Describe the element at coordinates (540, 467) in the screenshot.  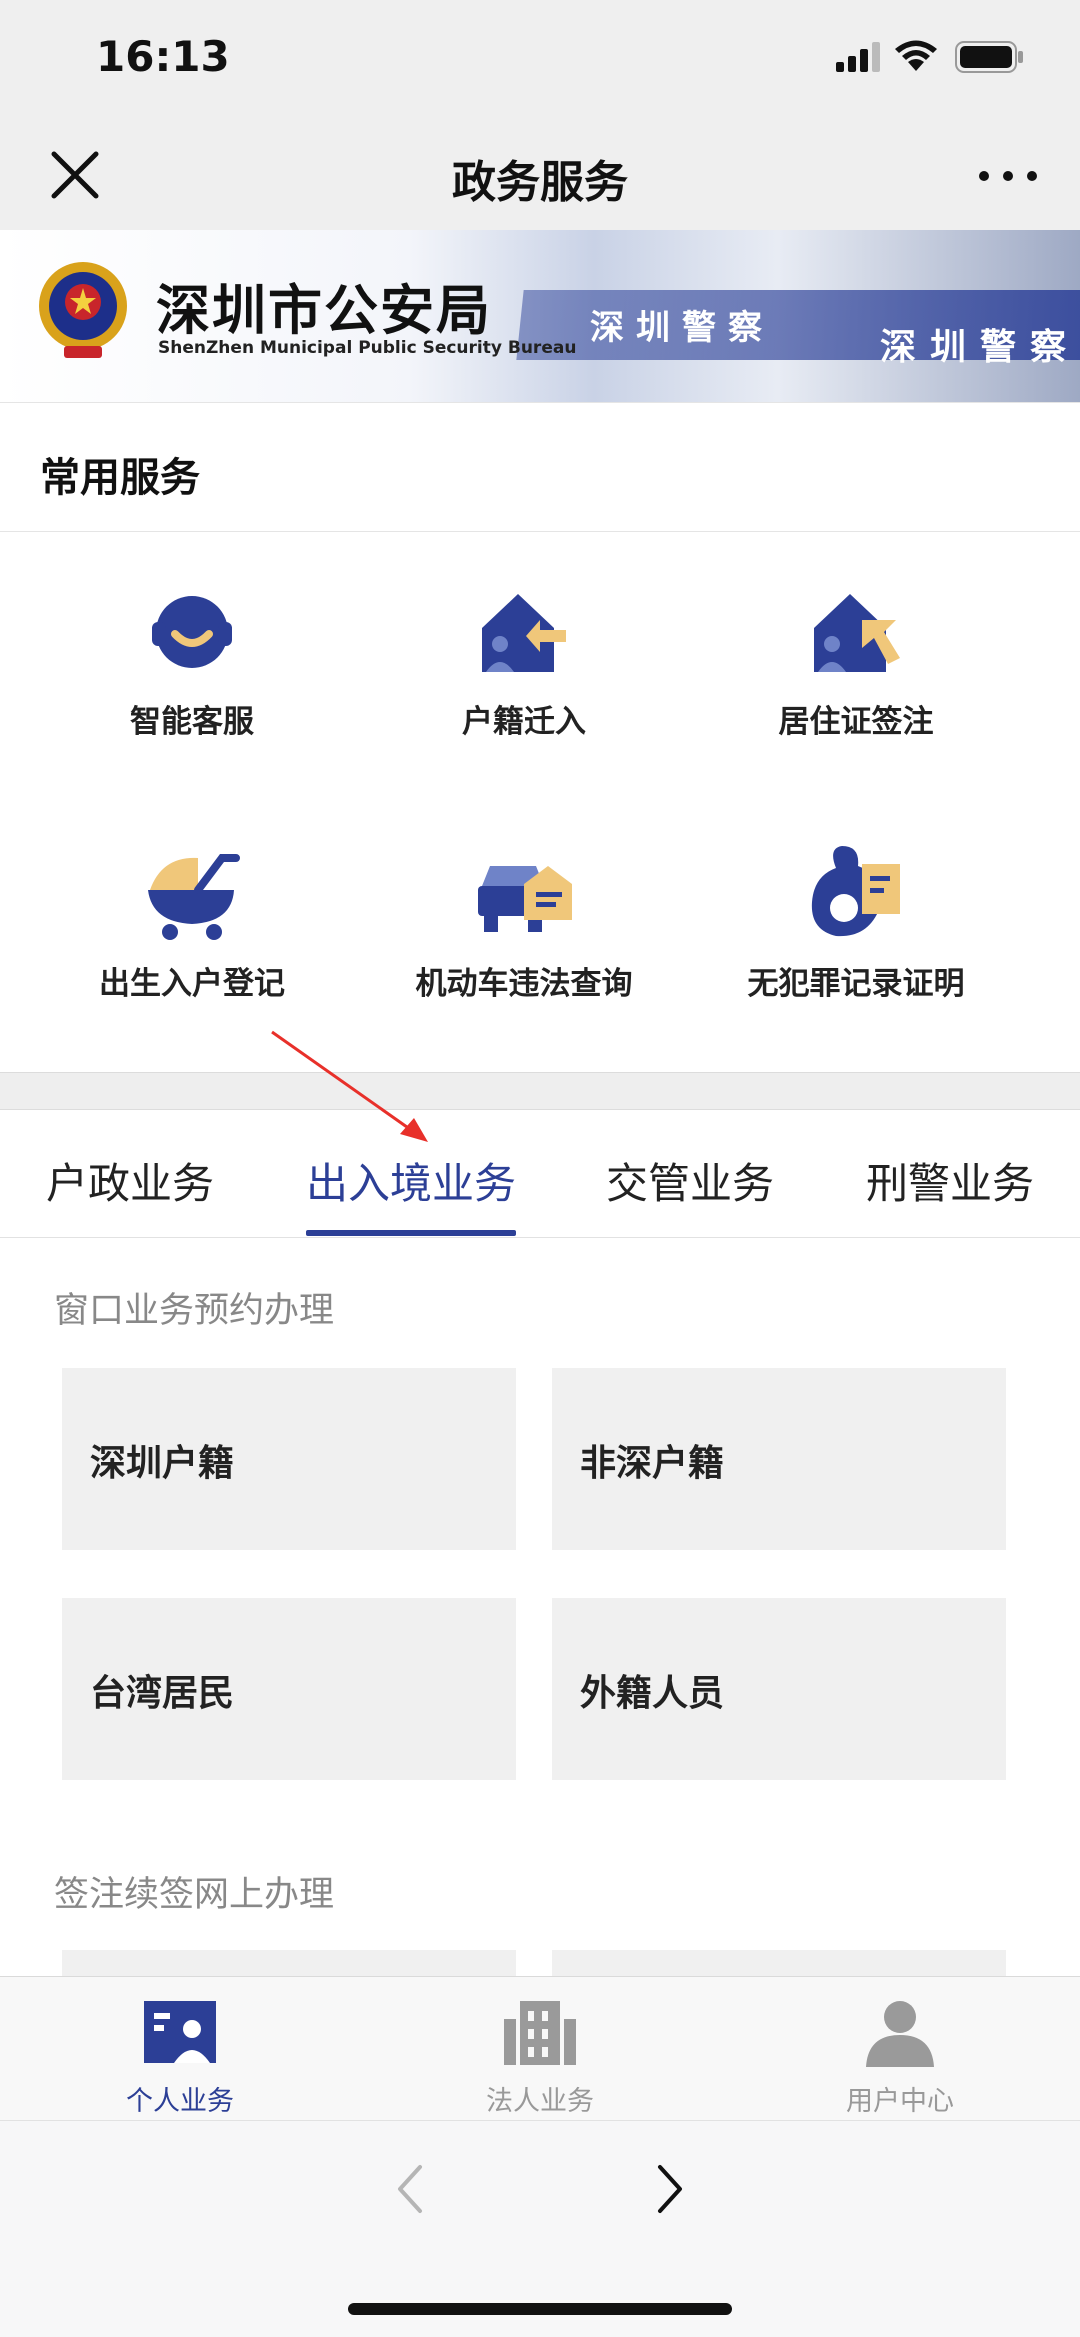
I see `common-services-header: 常用服务` at that location.